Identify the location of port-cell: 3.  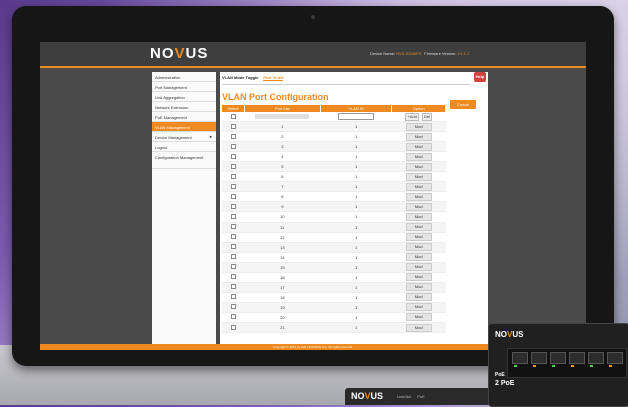
(282, 147).